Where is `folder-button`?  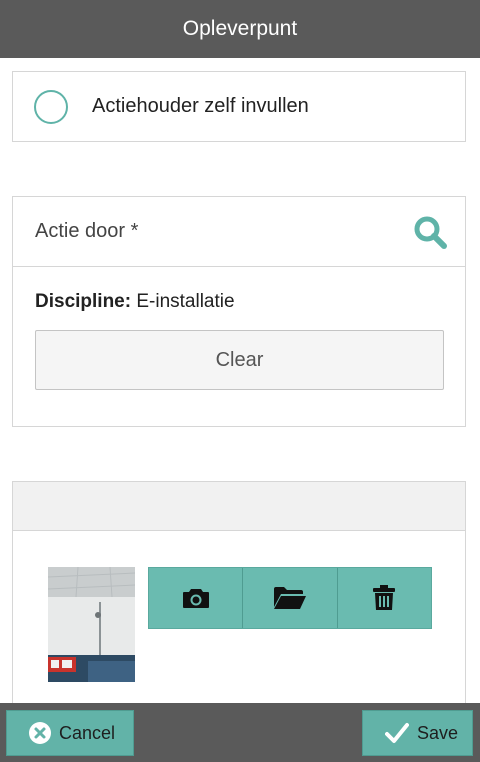 folder-button is located at coordinates (290, 598).